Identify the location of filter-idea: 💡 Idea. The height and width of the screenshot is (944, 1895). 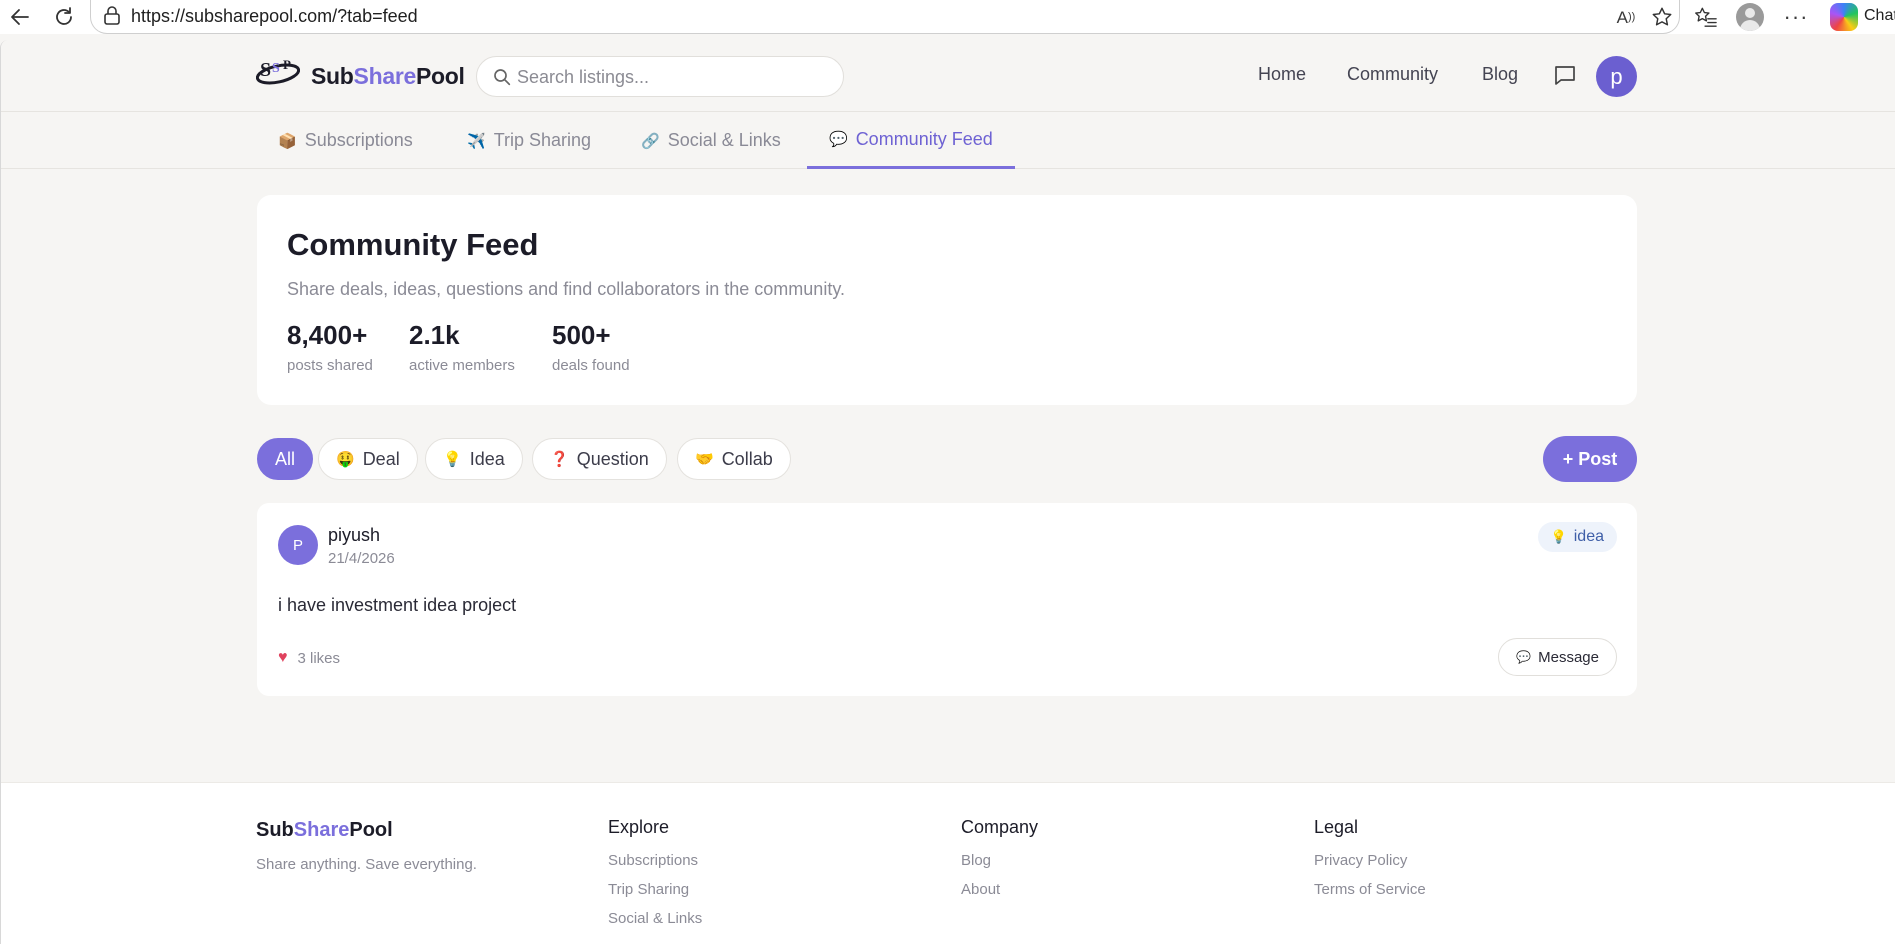
(474, 459).